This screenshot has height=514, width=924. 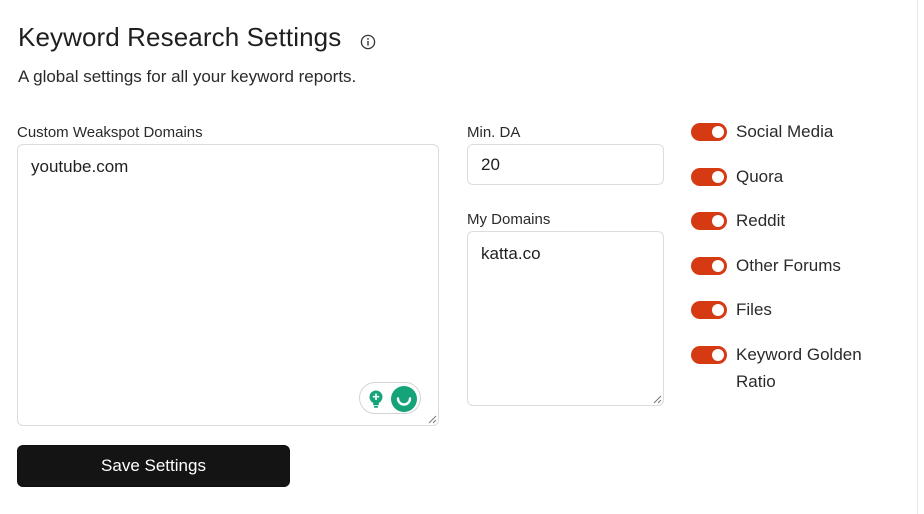 What do you see at coordinates (390, 398) in the screenshot?
I see `grammar-assistant-widget` at bounding box center [390, 398].